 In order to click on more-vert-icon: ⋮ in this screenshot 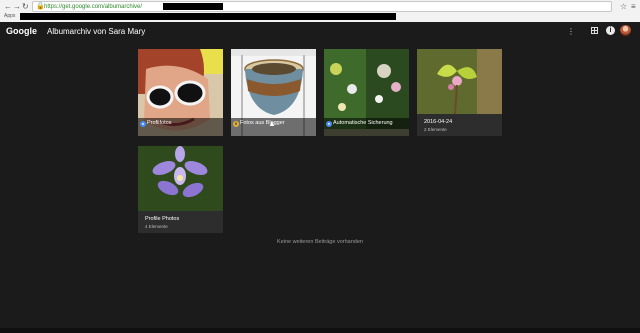, I will do `click(571, 32)`.